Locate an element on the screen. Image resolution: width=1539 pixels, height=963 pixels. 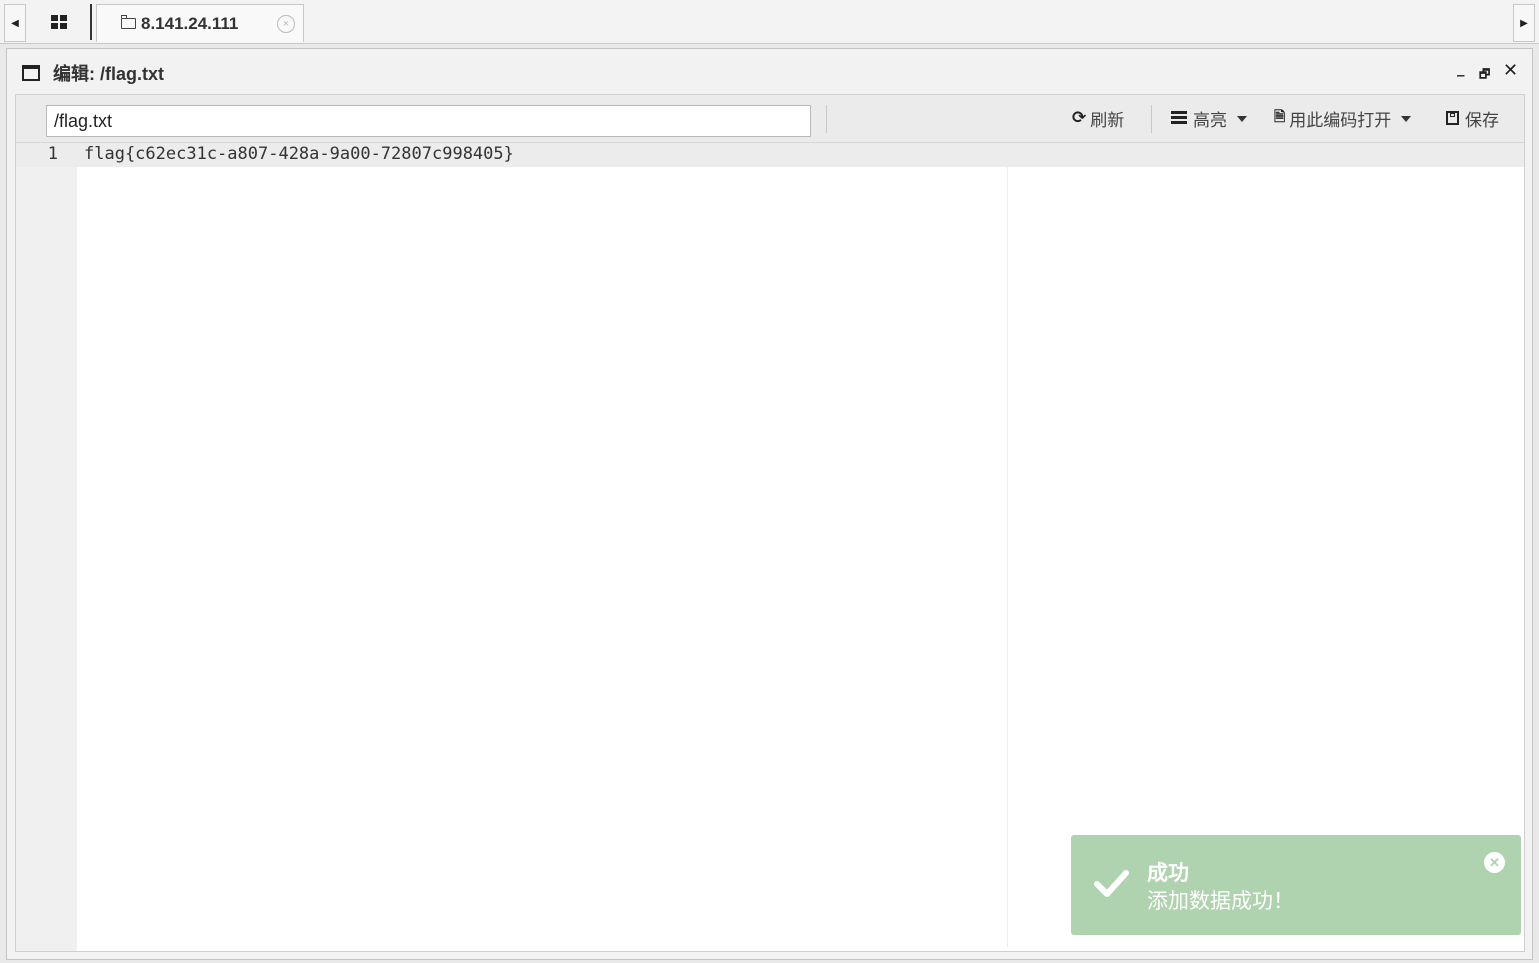
tab-home is located at coordinates (60, 22).